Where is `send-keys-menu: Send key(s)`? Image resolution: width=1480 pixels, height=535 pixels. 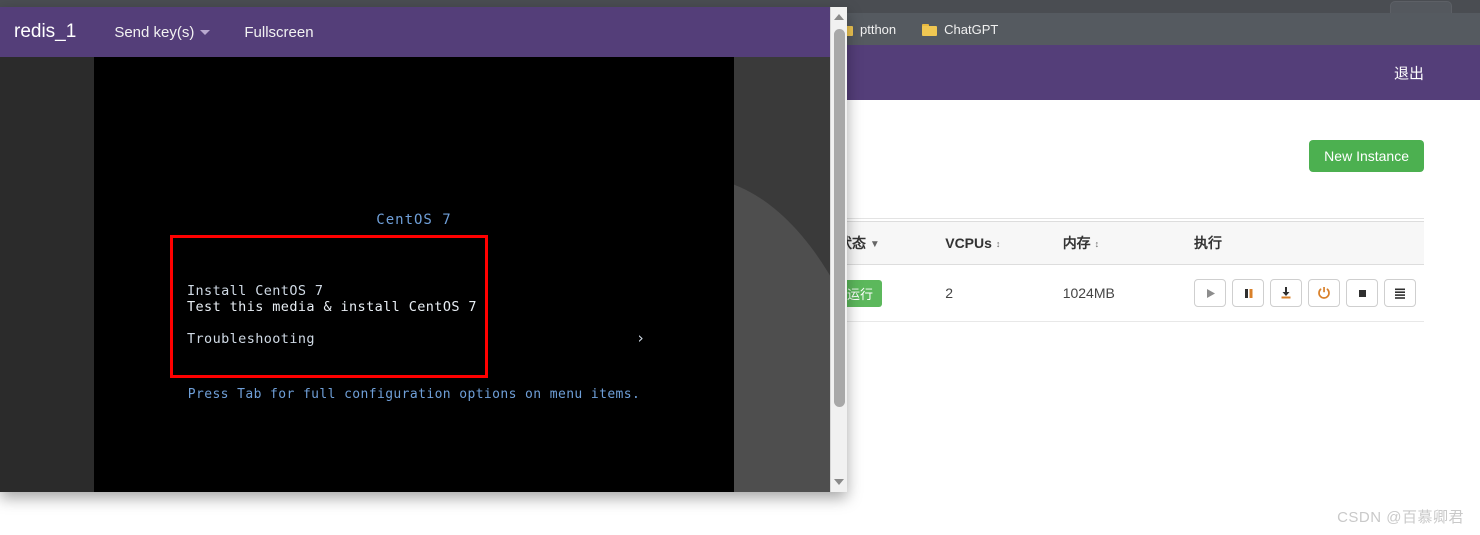
send-keys-menu: Send key(s) is located at coordinates (162, 32).